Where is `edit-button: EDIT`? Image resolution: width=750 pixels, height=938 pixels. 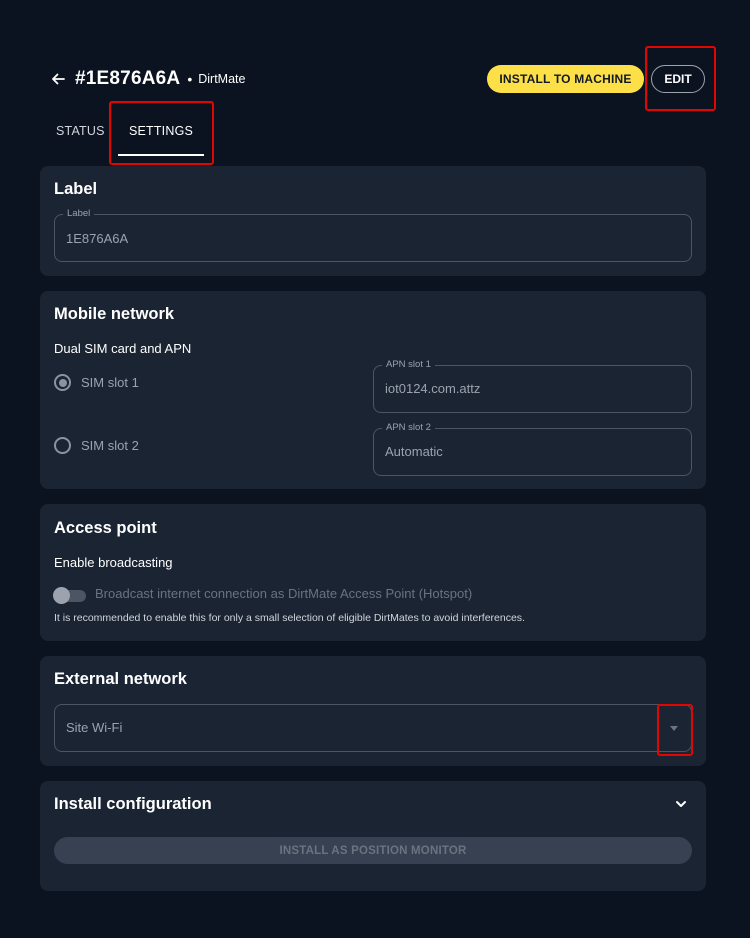 edit-button: EDIT is located at coordinates (678, 79).